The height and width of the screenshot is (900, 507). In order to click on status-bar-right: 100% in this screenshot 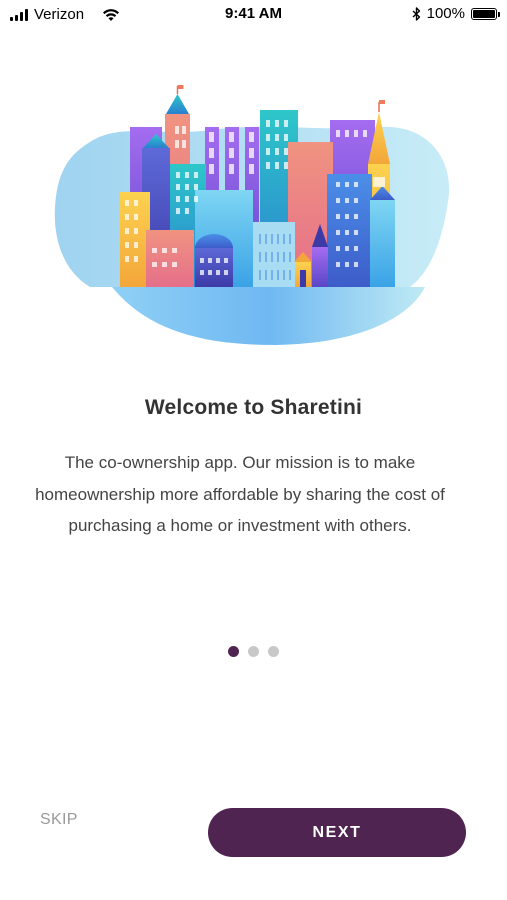, I will do `click(456, 13)`.